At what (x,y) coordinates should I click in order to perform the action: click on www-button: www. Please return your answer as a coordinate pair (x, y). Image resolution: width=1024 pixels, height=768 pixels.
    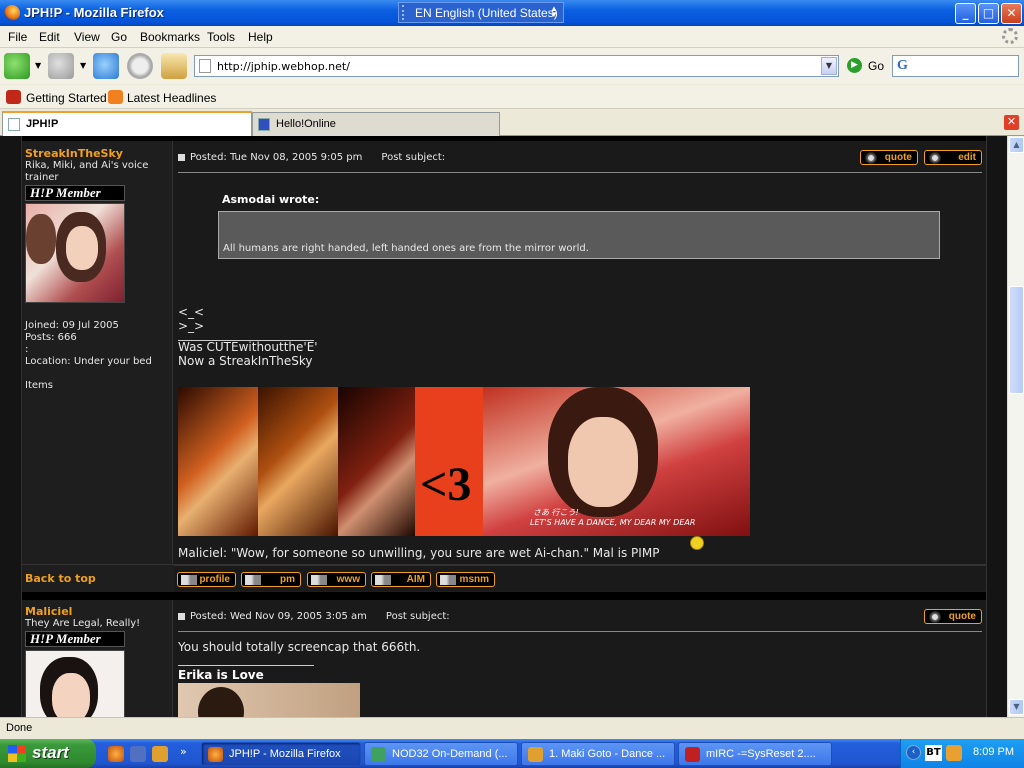
    Looking at the image, I should click on (336, 579).